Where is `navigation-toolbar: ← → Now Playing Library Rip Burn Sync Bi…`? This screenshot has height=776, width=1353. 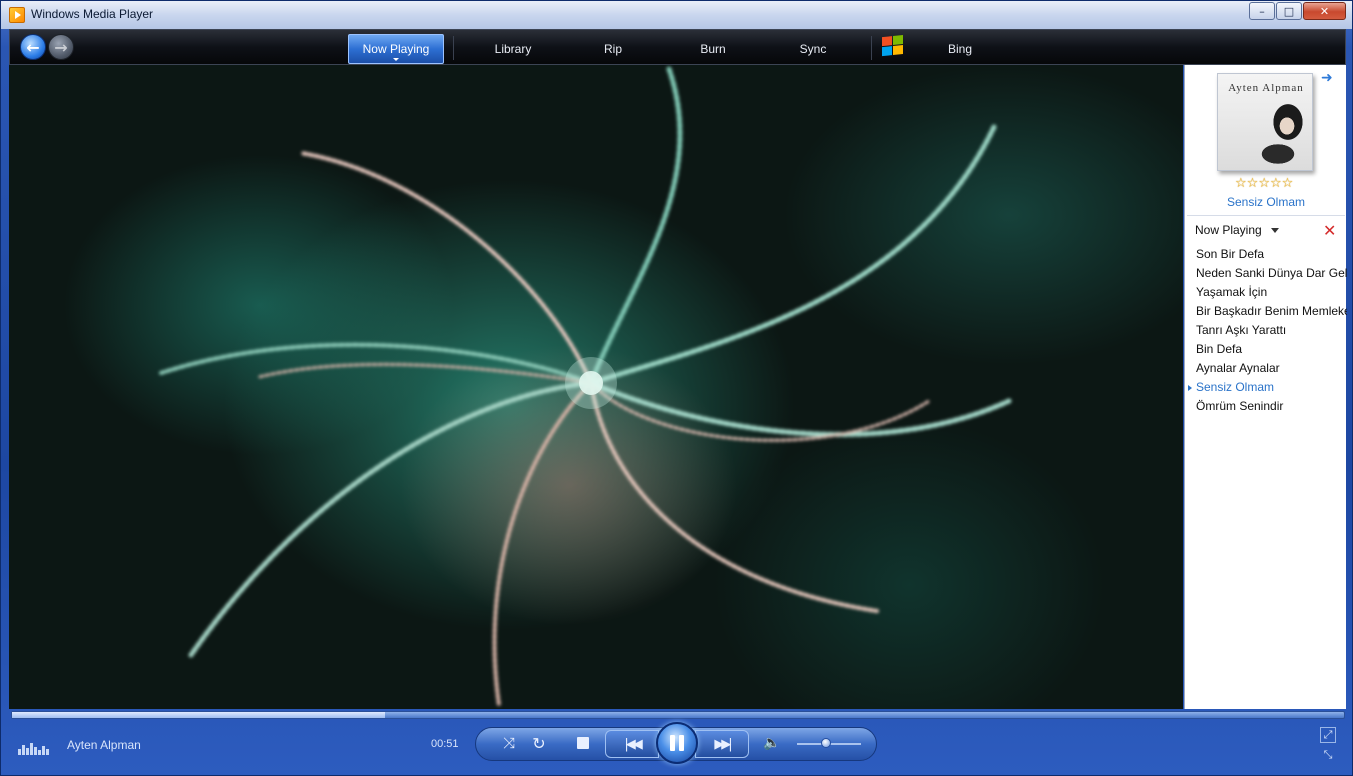 navigation-toolbar: ← → Now Playing Library Rip Burn Sync Bi… is located at coordinates (677, 47).